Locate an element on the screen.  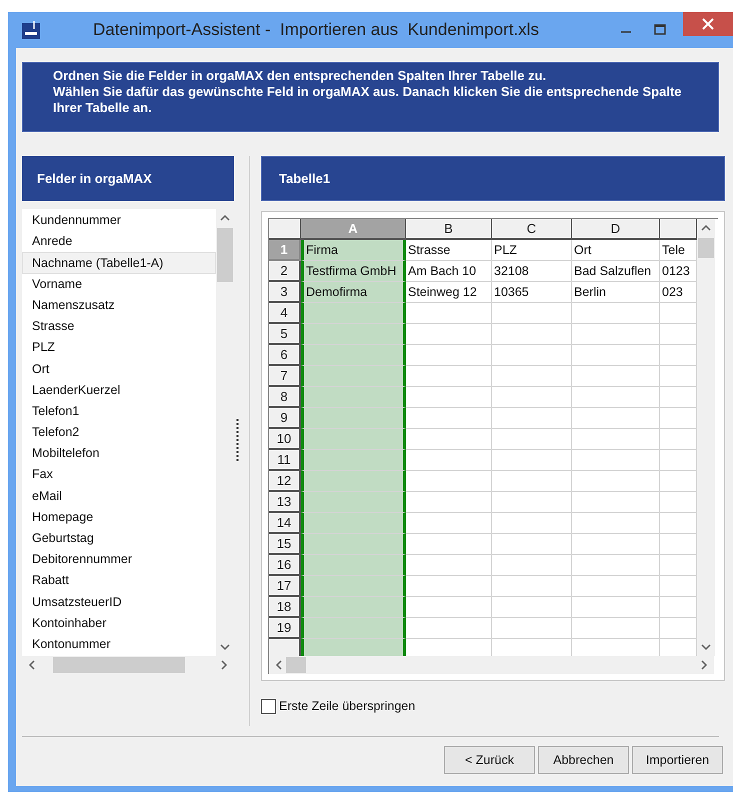
table-cell: Bad Salzuflen is located at coordinates (616, 271).